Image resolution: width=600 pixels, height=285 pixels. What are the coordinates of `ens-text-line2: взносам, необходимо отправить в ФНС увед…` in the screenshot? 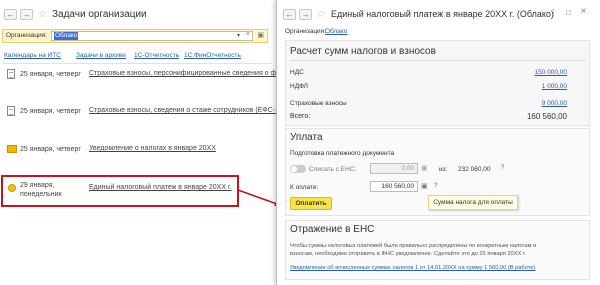 It's located at (408, 254).